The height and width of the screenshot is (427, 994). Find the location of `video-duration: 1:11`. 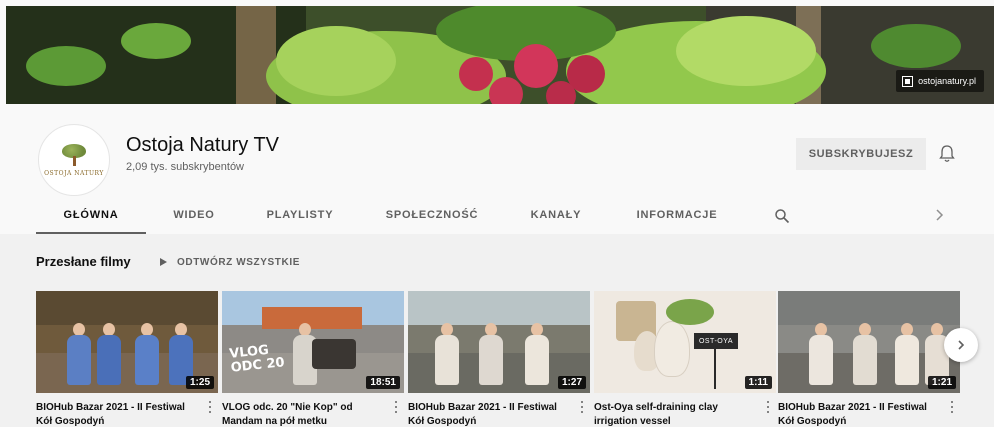

video-duration: 1:11 is located at coordinates (758, 382).